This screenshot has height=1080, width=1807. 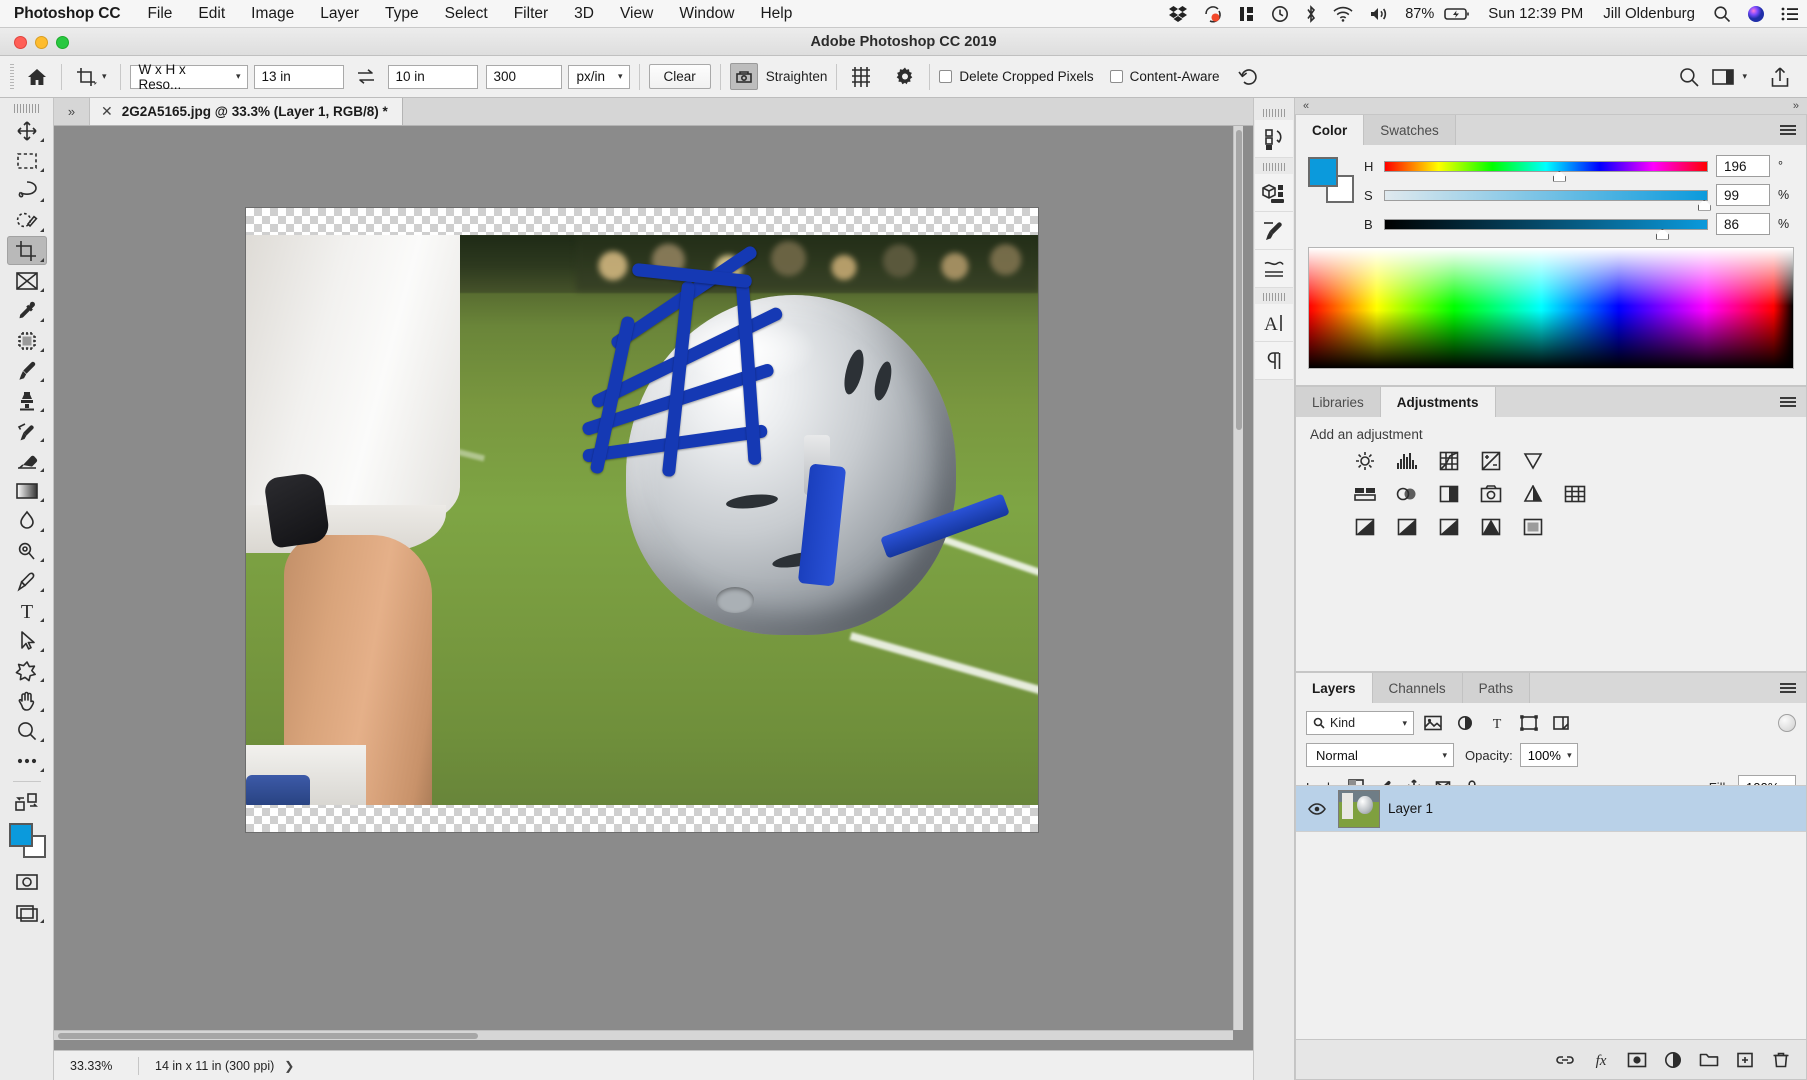 I want to click on type-tool: T, so click(x=27, y=610).